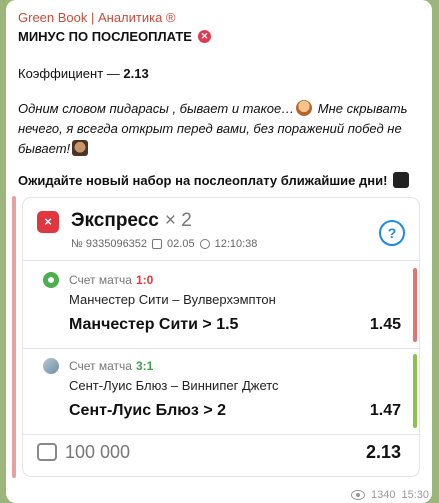 The image size is (439, 503). What do you see at coordinates (48, 222) in the screenshot?
I see `lost-status-icon: ×` at bounding box center [48, 222].